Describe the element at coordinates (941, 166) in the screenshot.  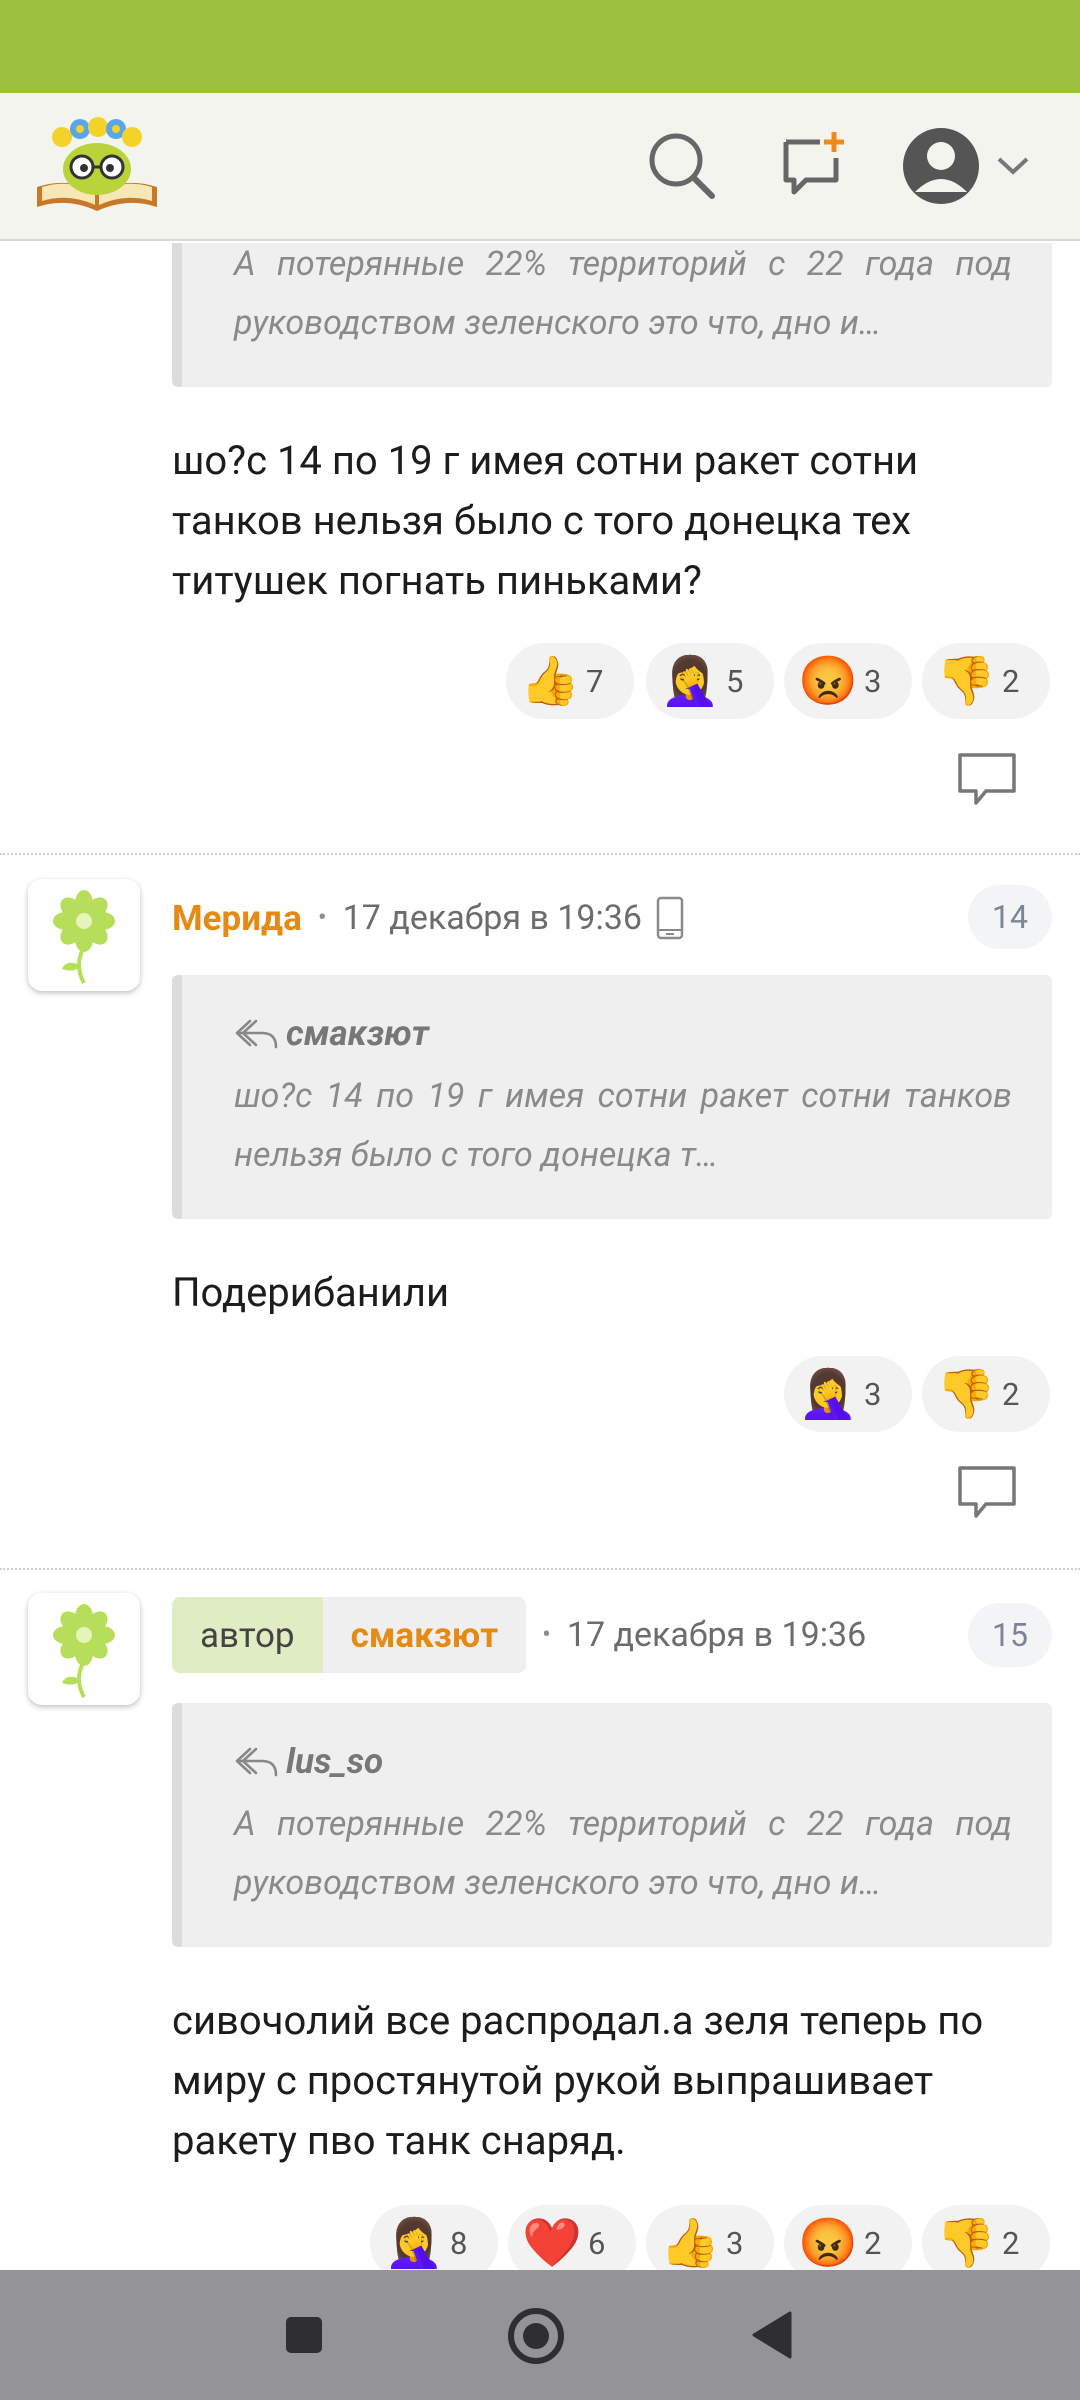
I see `profile-icon` at that location.